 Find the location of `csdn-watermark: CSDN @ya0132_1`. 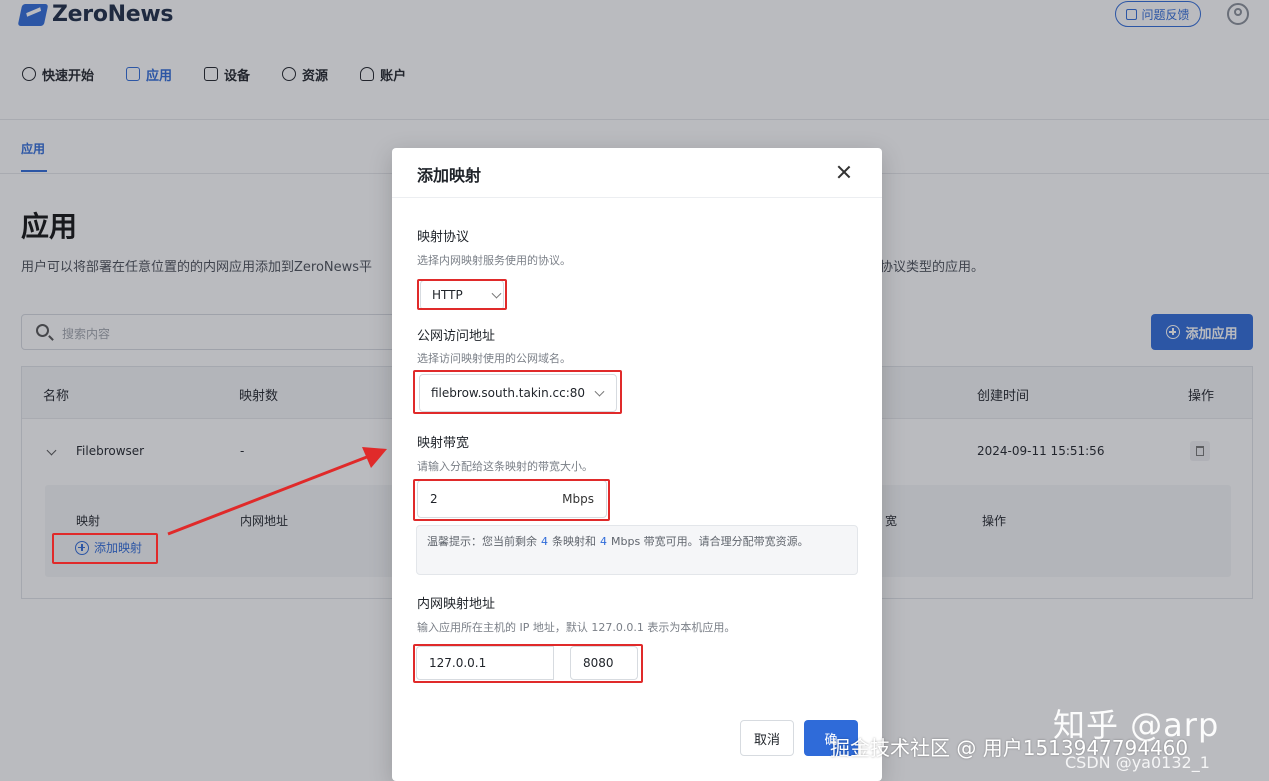

csdn-watermark: CSDN @ya0132_1 is located at coordinates (1137, 762).